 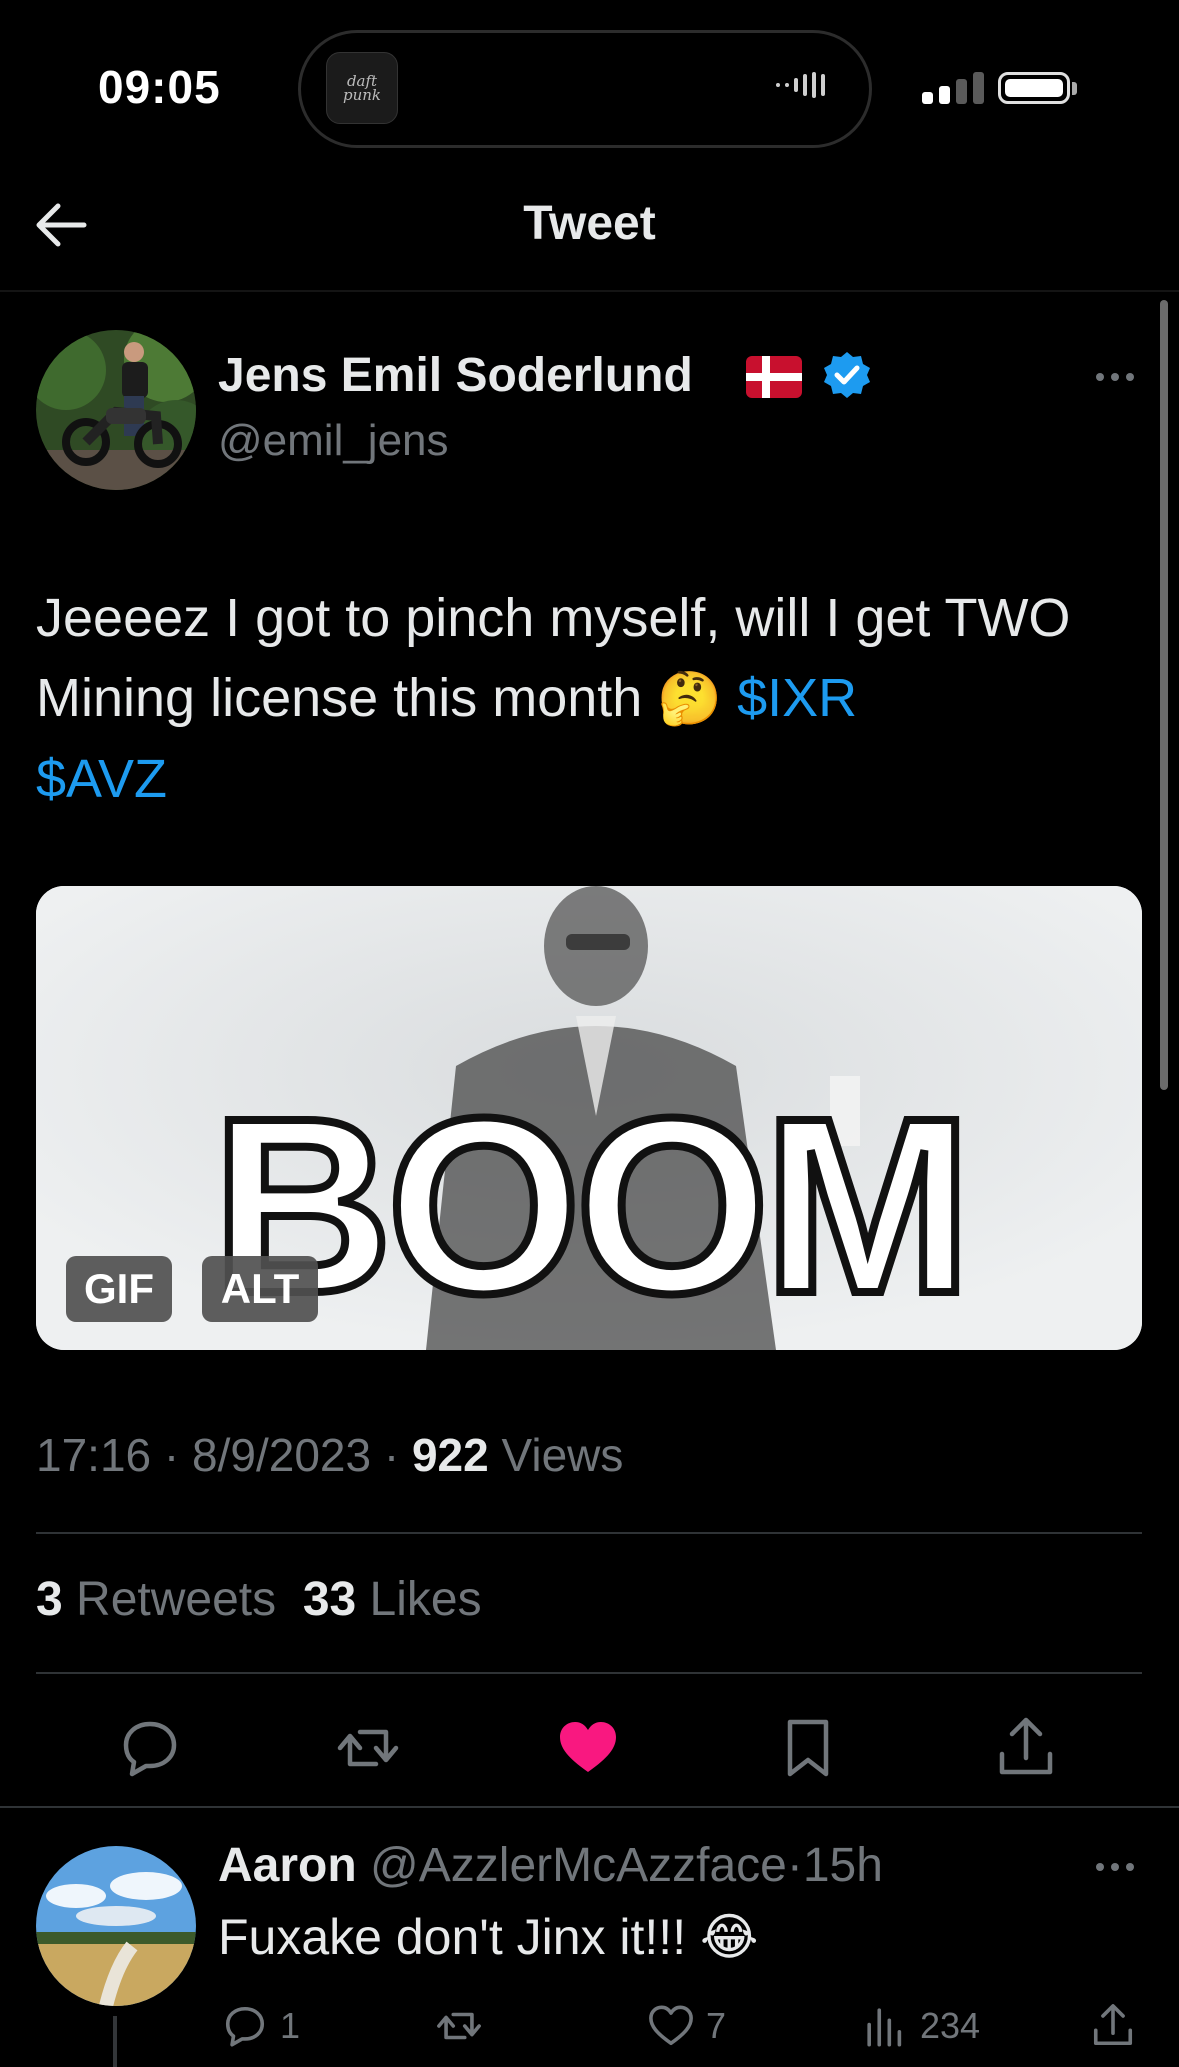 What do you see at coordinates (690, 699) in the screenshot?
I see `thinking-emoji: 🤔` at bounding box center [690, 699].